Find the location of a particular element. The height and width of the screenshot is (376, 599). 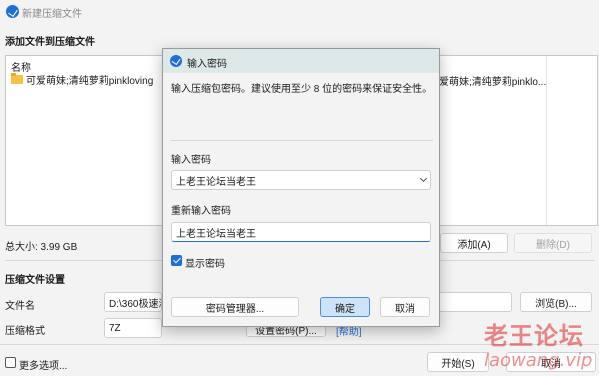

list-item-name: 可爱萌妹;清纯萝莉pinkloving is located at coordinates (90, 81).